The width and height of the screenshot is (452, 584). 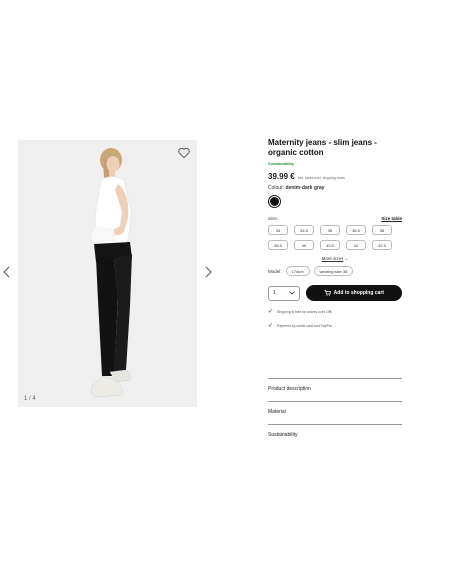 I want to click on chevron-down-icon, so click(x=291, y=293).